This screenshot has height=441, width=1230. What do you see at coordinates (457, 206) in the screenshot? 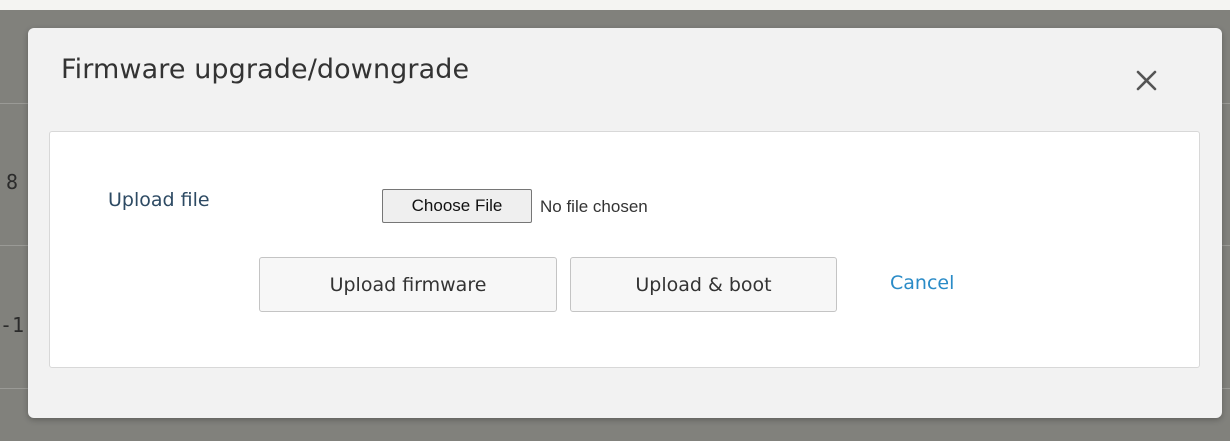
I see `choose-file-button: Choose File` at bounding box center [457, 206].